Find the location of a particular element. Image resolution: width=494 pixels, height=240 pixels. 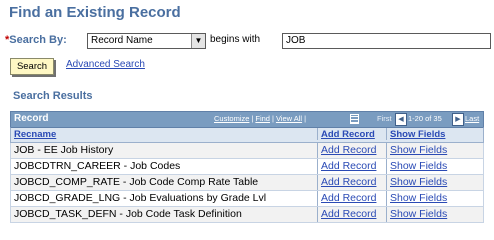

search-field-select: Record Name ▼ is located at coordinates (146, 41).